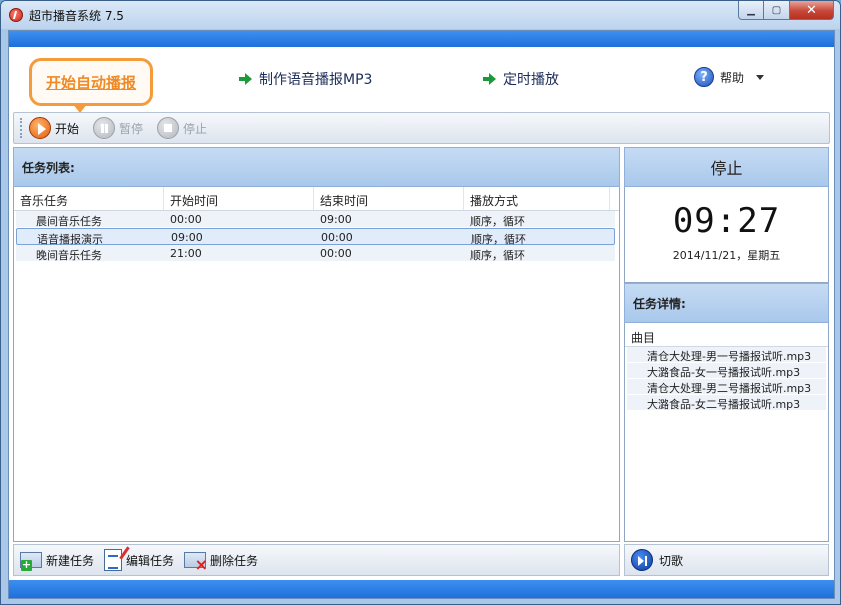 Image resolution: width=841 pixels, height=605 pixels. What do you see at coordinates (16, 15) in the screenshot?
I see `app-logo-icon` at bounding box center [16, 15].